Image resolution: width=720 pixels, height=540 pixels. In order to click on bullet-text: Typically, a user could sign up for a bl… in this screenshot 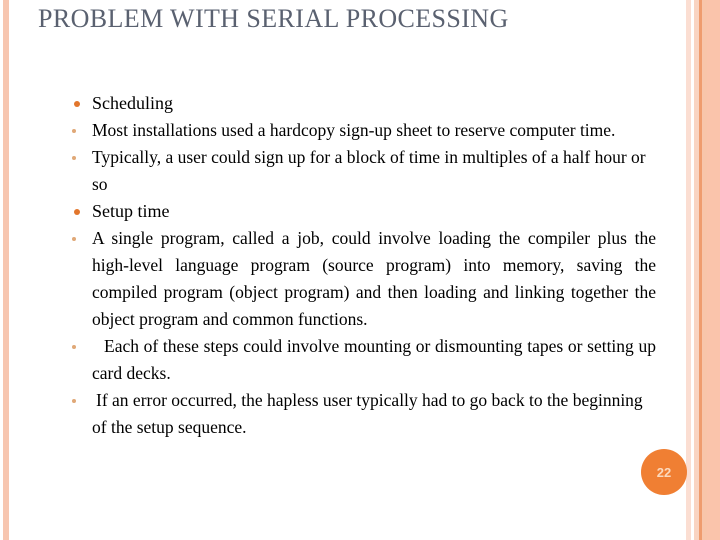, I will do `click(369, 170)`.